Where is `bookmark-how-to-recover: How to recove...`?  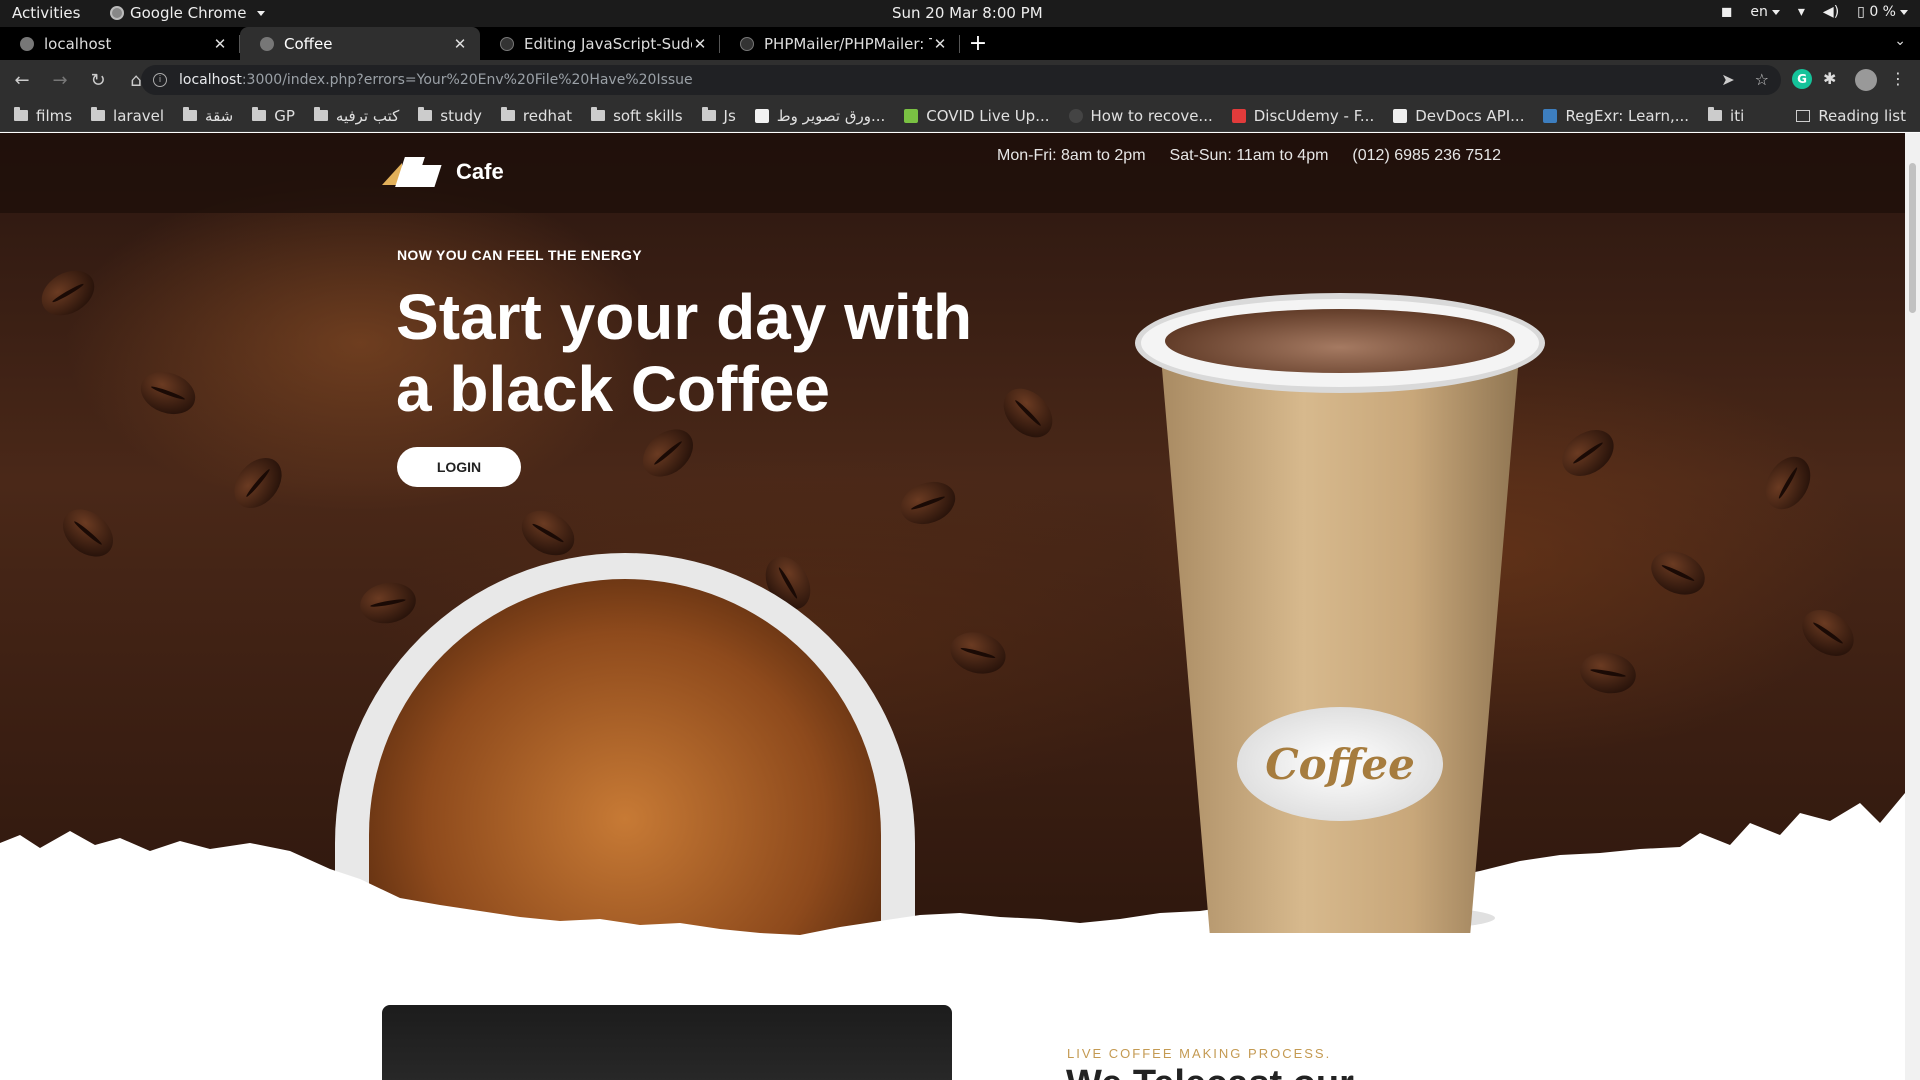
bookmark-how-to-recover: How to recove... is located at coordinates (1140, 116).